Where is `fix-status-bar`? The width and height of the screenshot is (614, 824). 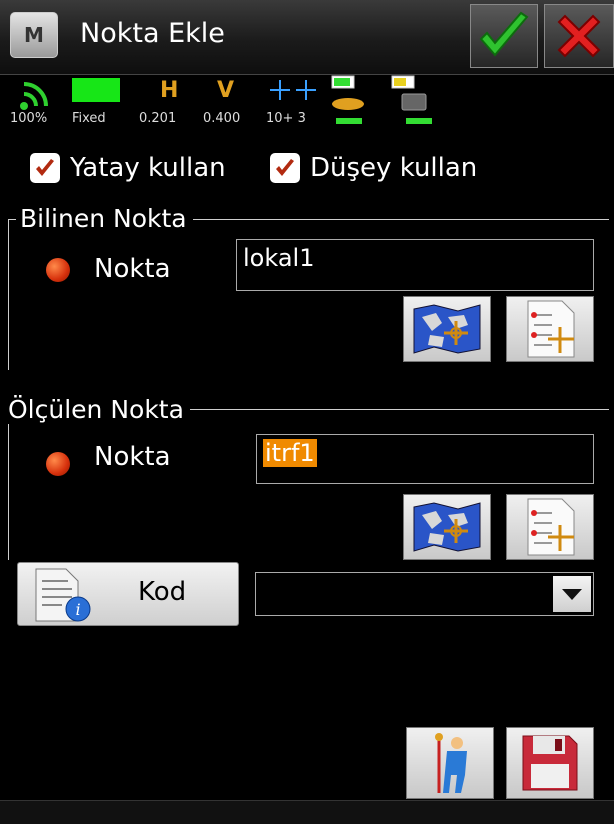 fix-status-bar is located at coordinates (96, 90).